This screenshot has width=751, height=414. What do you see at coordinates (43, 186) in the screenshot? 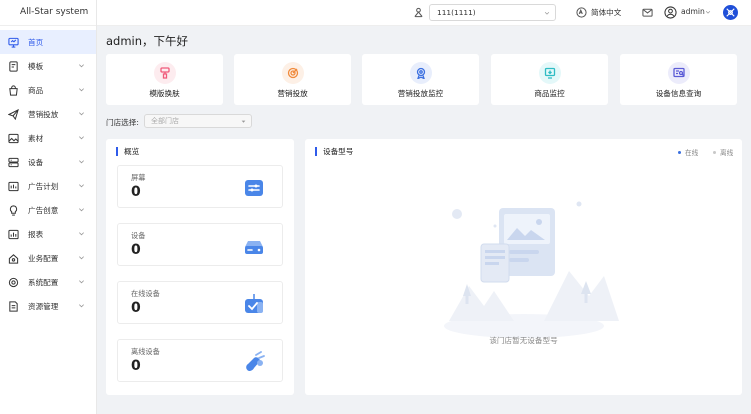
I see `sidebar-item-label: 广告计划` at bounding box center [43, 186].